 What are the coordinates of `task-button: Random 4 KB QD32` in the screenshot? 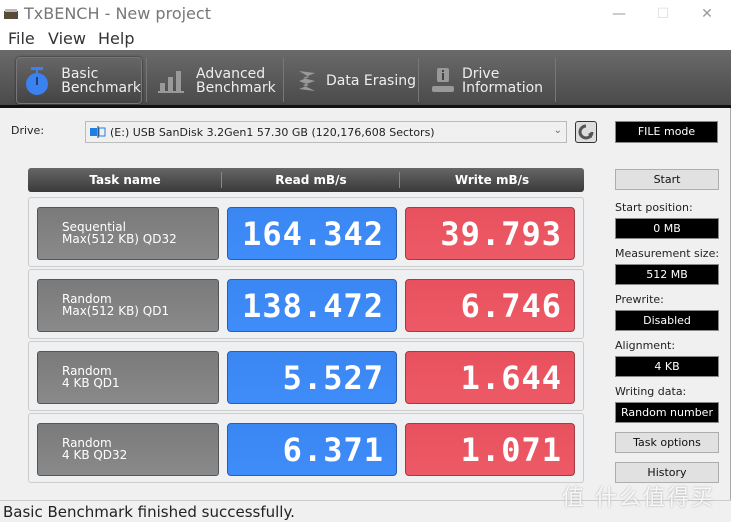 It's located at (128, 449).